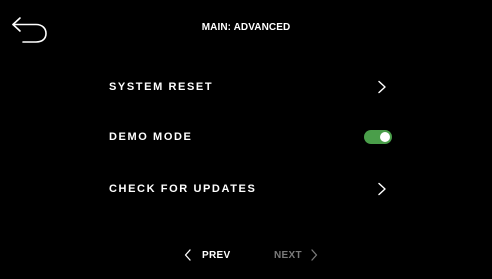 The height and width of the screenshot is (279, 492). What do you see at coordinates (161, 87) in the screenshot?
I see `menu-item-label: SYSTEM RESET` at bounding box center [161, 87].